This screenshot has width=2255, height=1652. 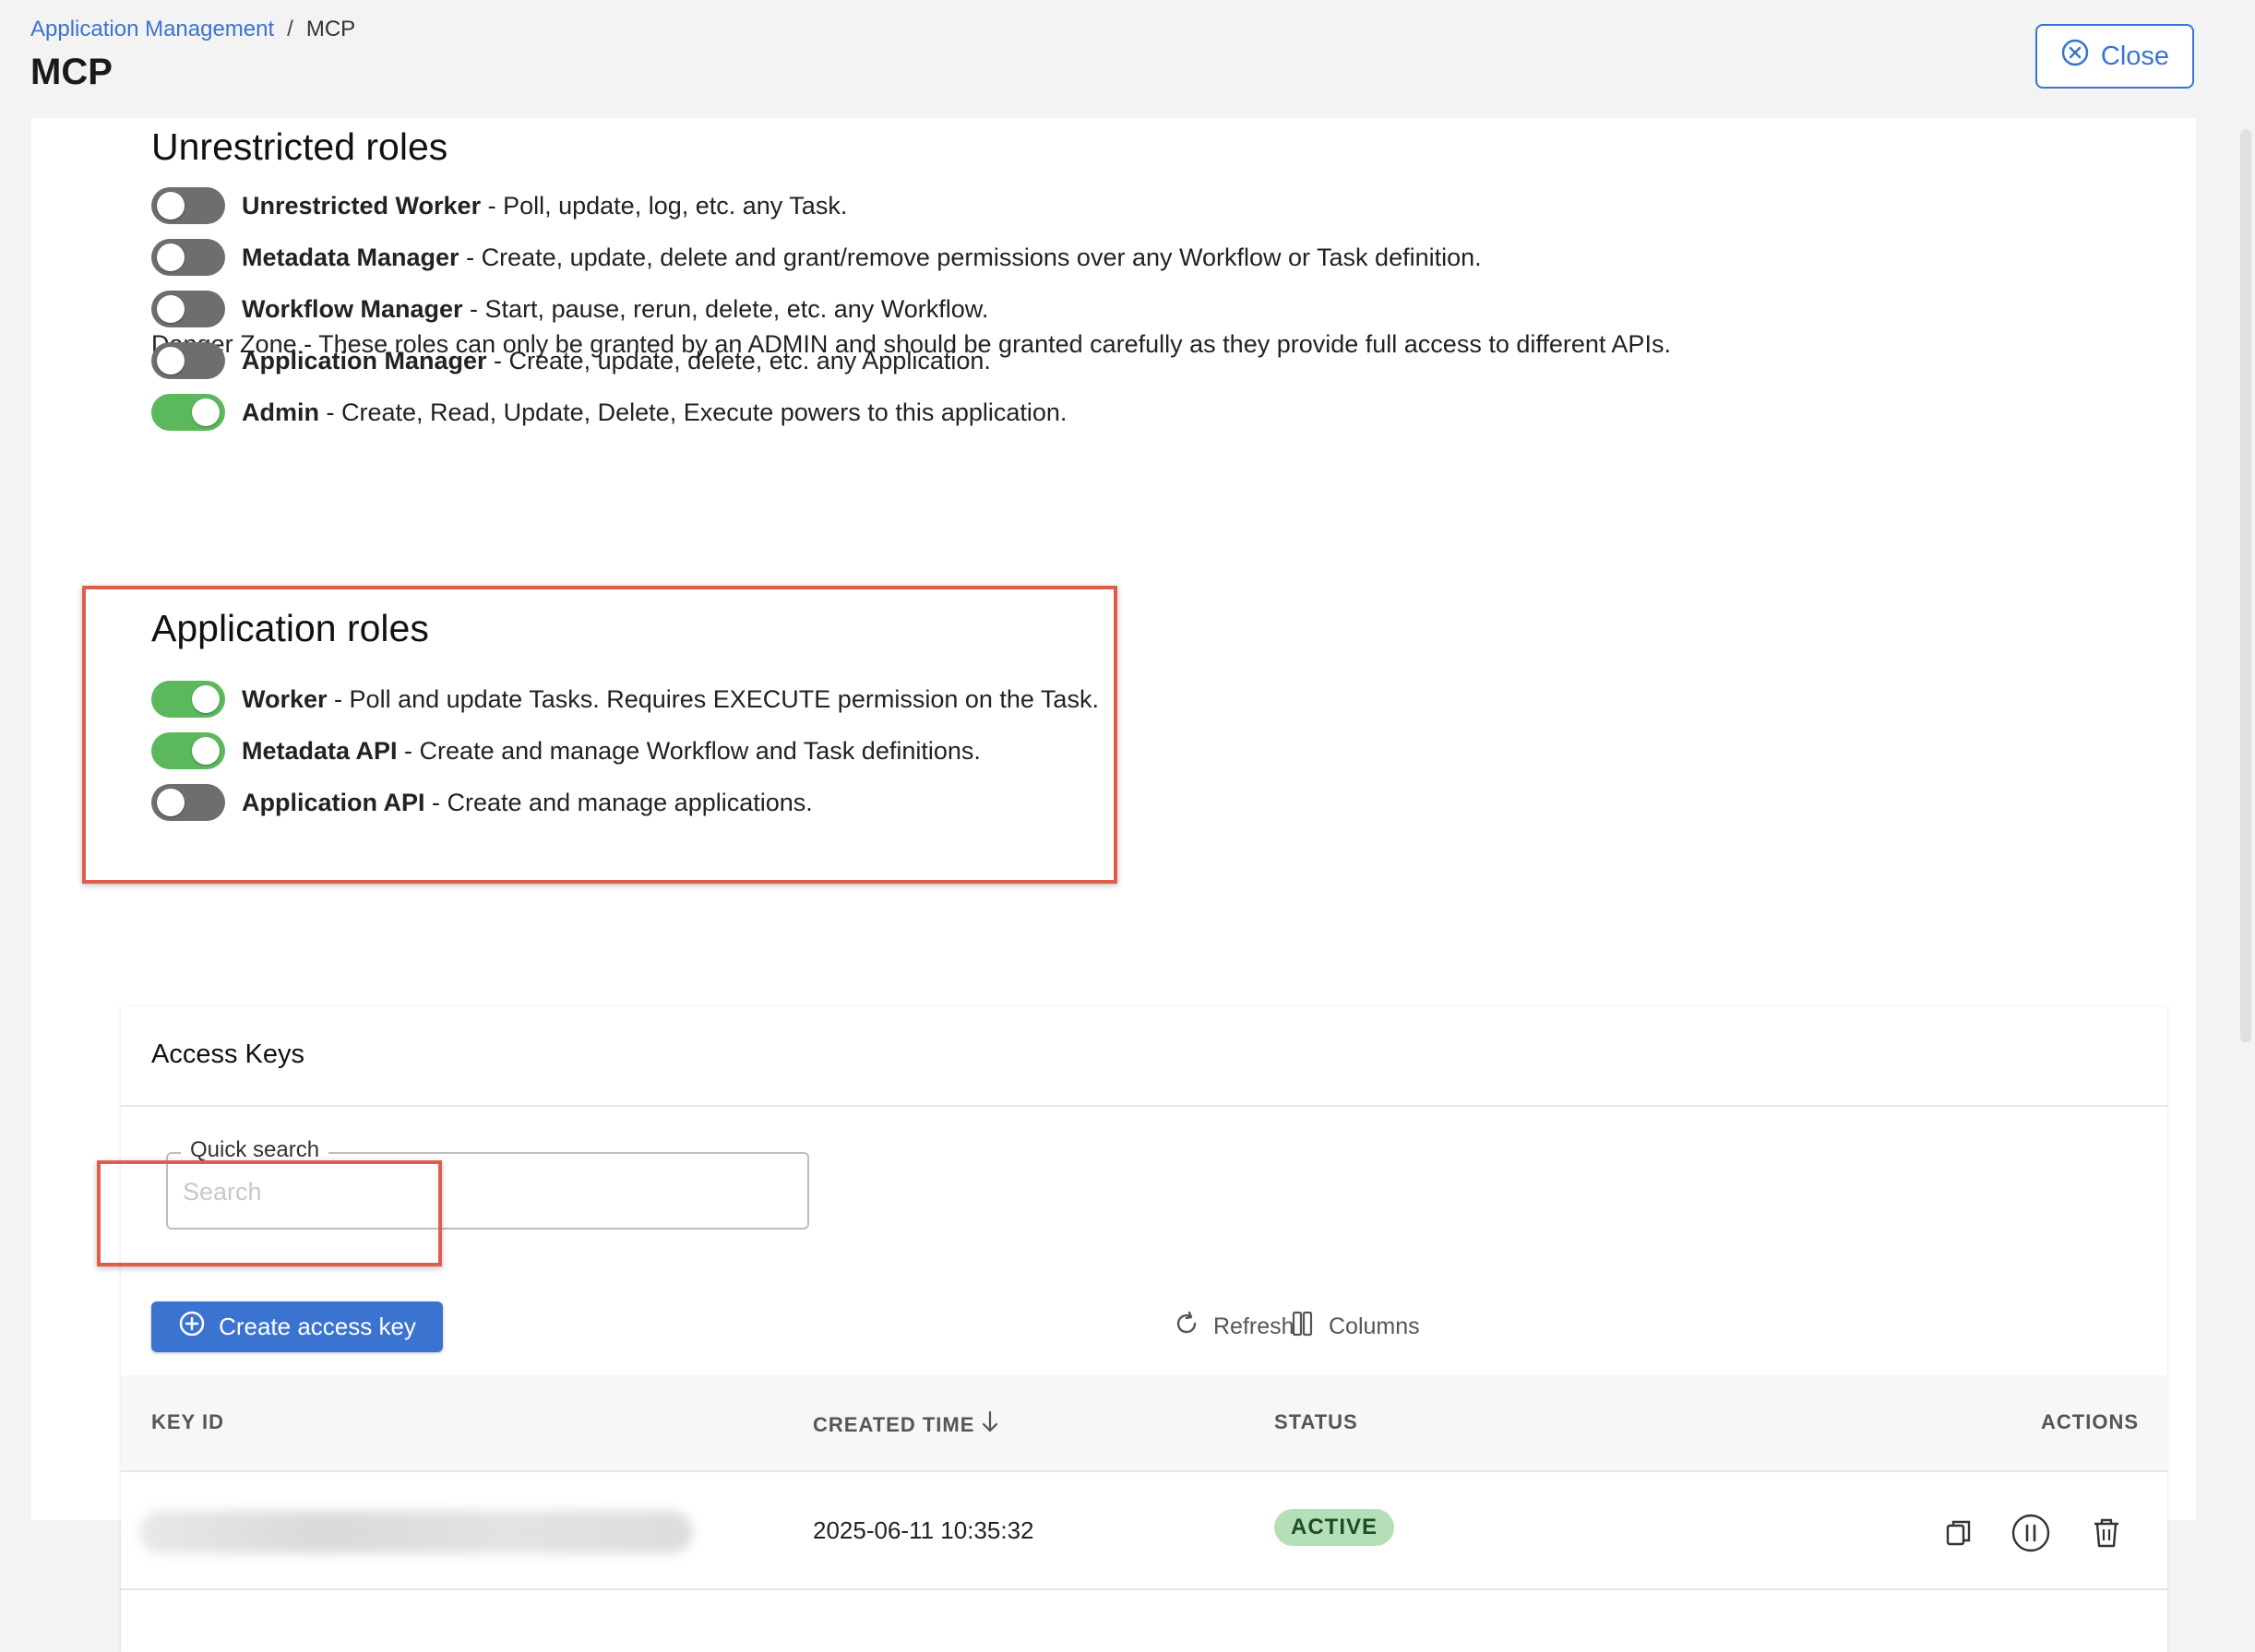 I want to click on toggle-admin, so click(x=188, y=412).